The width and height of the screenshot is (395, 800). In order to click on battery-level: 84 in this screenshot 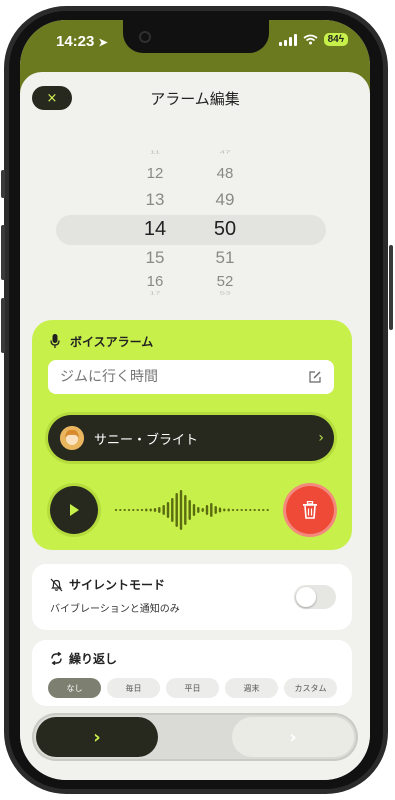, I will do `click(333, 39)`.